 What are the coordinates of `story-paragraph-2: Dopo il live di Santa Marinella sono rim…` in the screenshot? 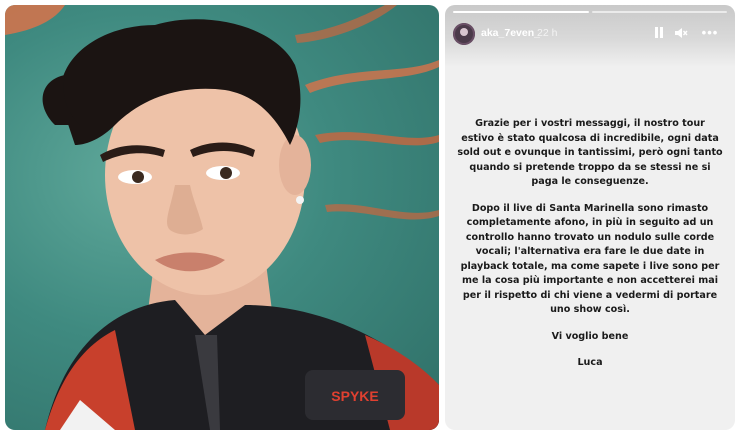 It's located at (590, 259).